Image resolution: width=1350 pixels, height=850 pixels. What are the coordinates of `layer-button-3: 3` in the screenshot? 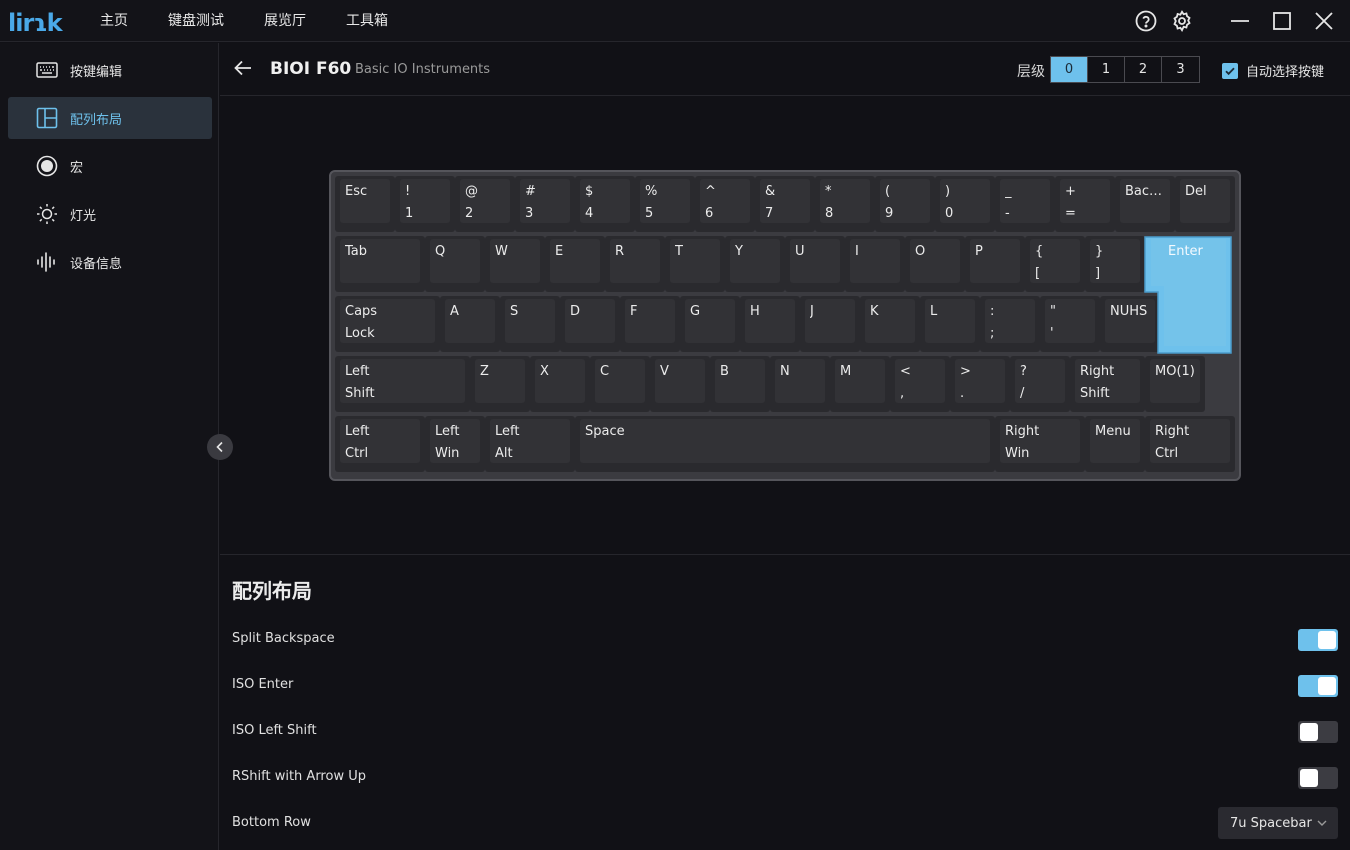 It's located at (1180, 69).